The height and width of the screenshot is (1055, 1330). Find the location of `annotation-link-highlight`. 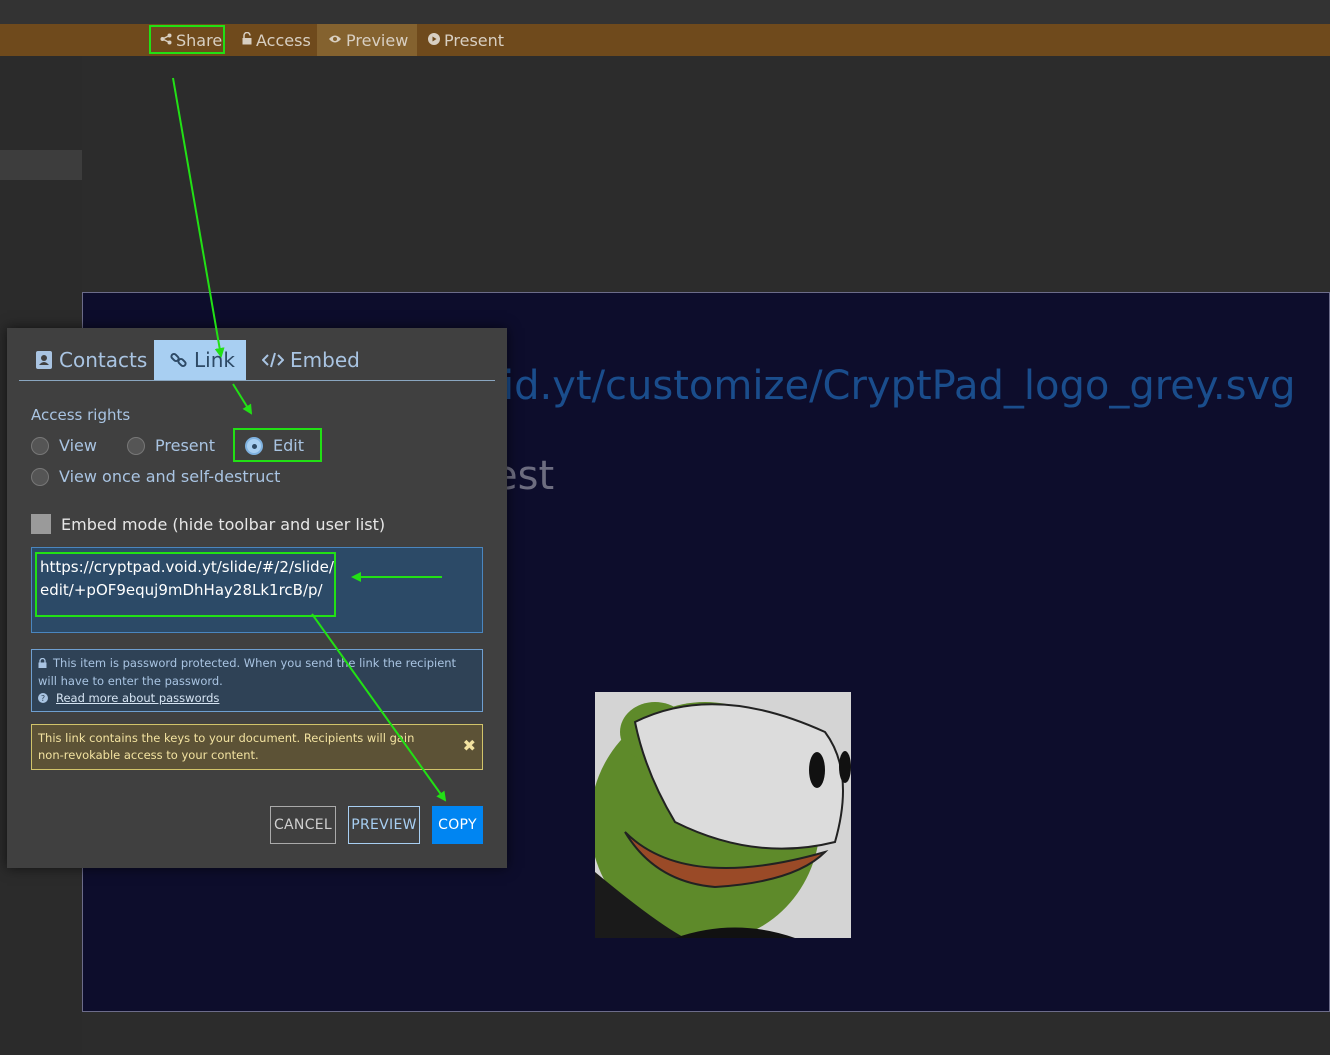

annotation-link-highlight is located at coordinates (185, 584).